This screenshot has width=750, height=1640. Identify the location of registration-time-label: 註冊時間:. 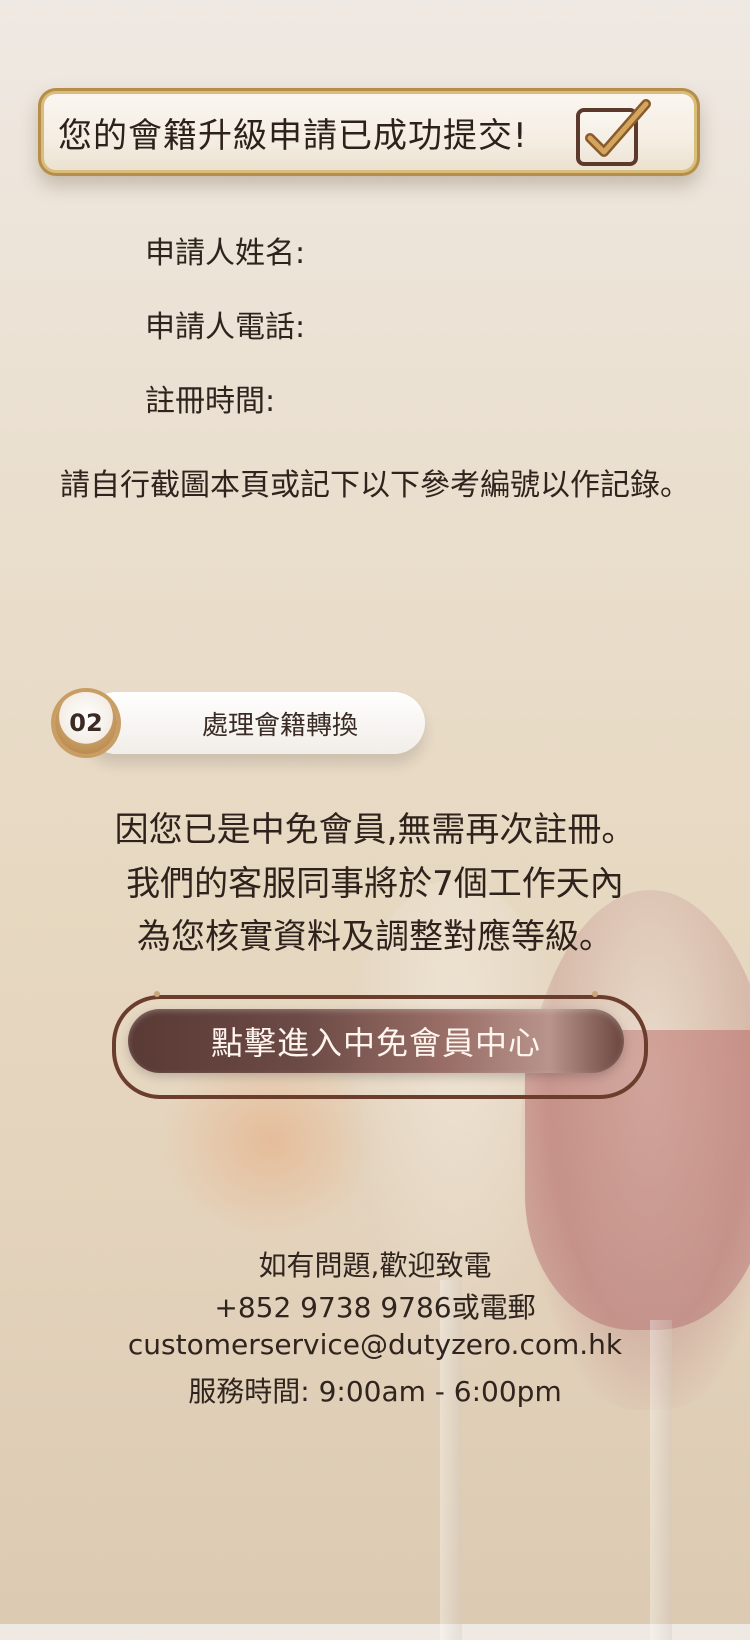
(210, 401).